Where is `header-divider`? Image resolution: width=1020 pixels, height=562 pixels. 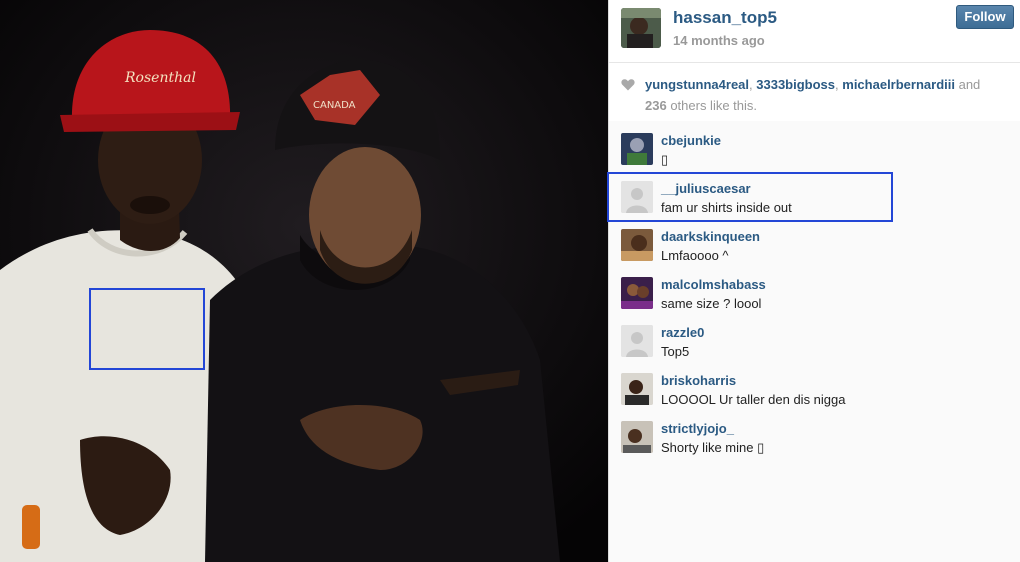 header-divider is located at coordinates (814, 62).